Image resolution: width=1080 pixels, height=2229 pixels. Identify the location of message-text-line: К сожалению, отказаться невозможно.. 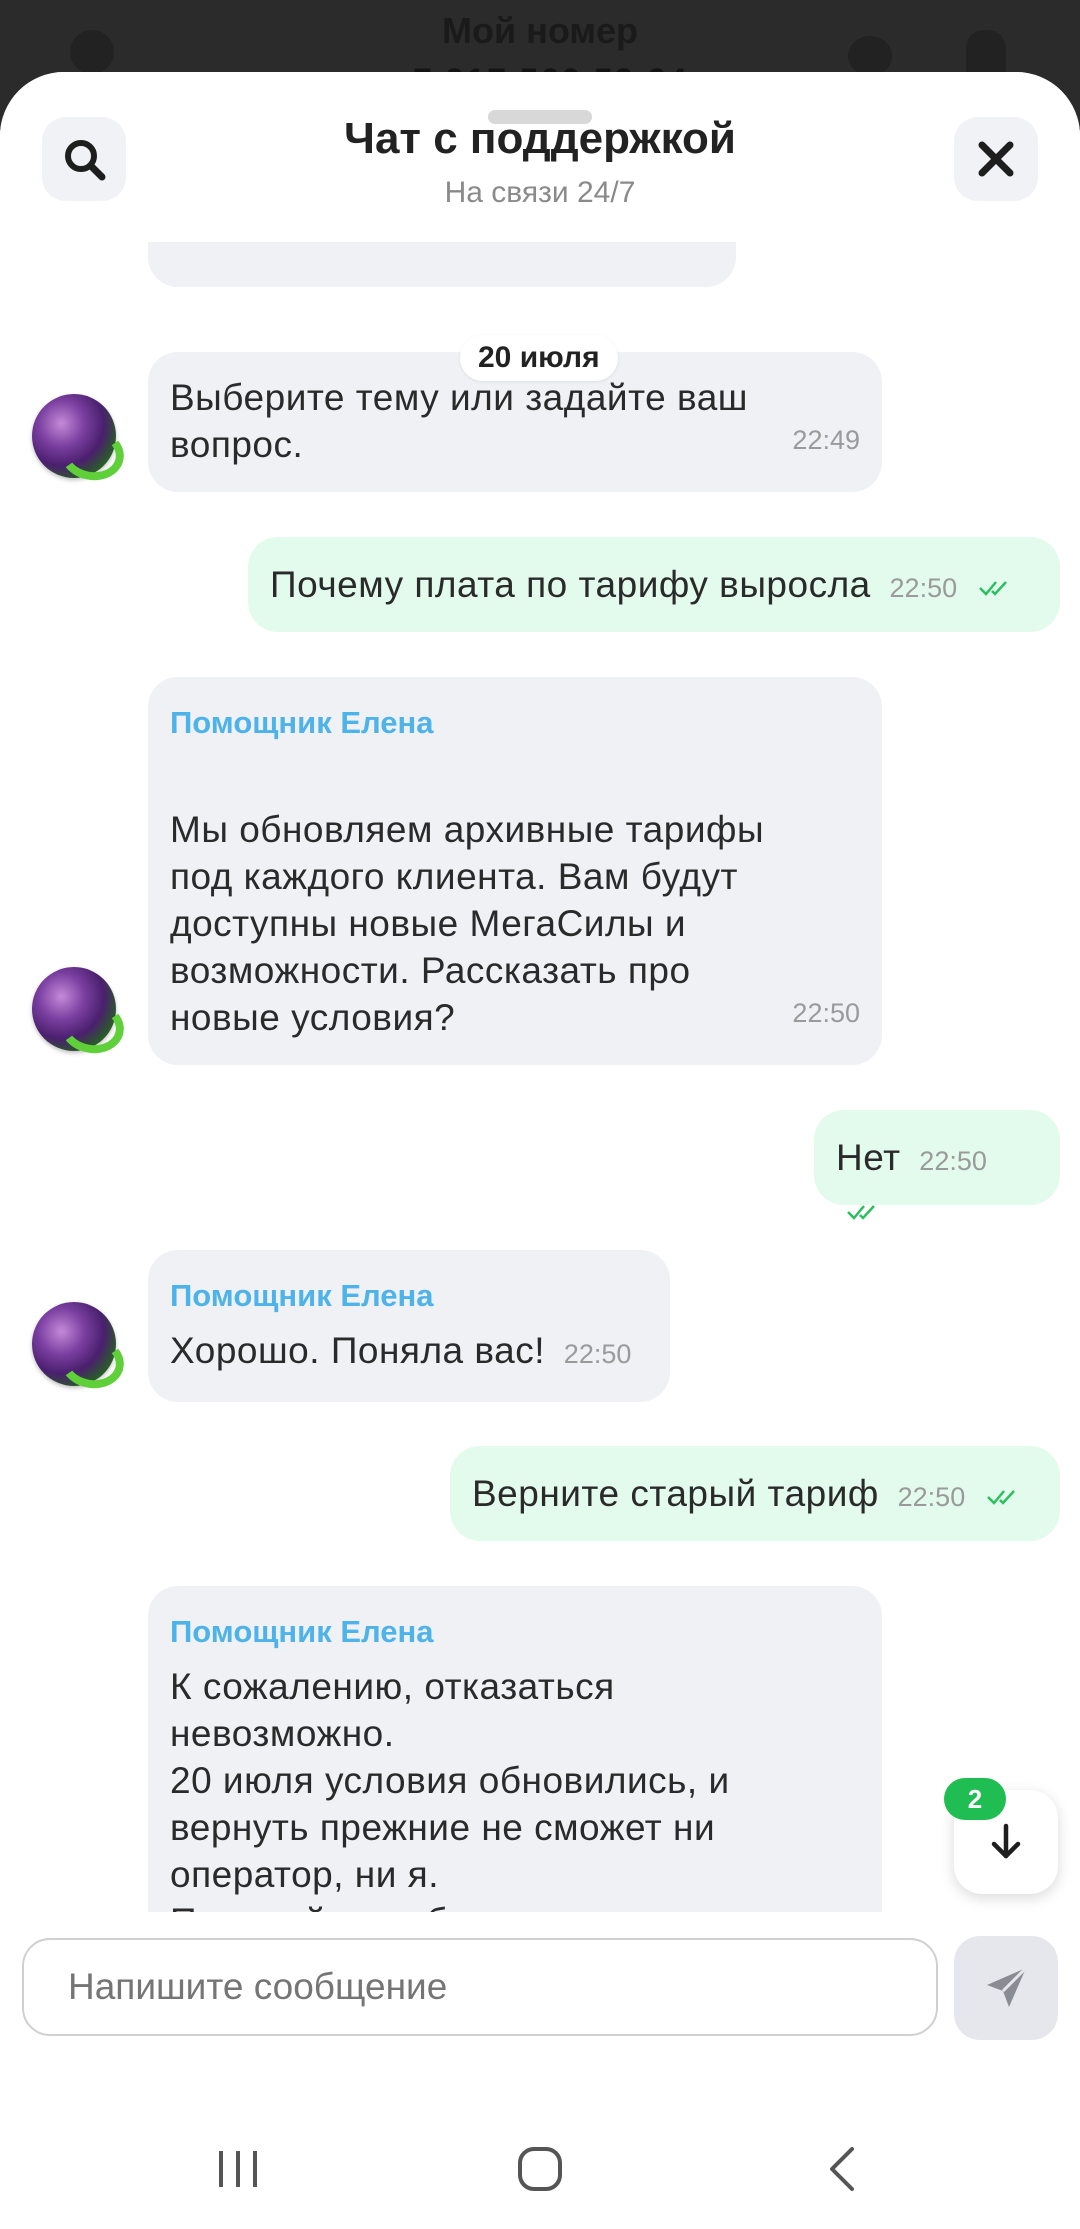
(392, 1710).